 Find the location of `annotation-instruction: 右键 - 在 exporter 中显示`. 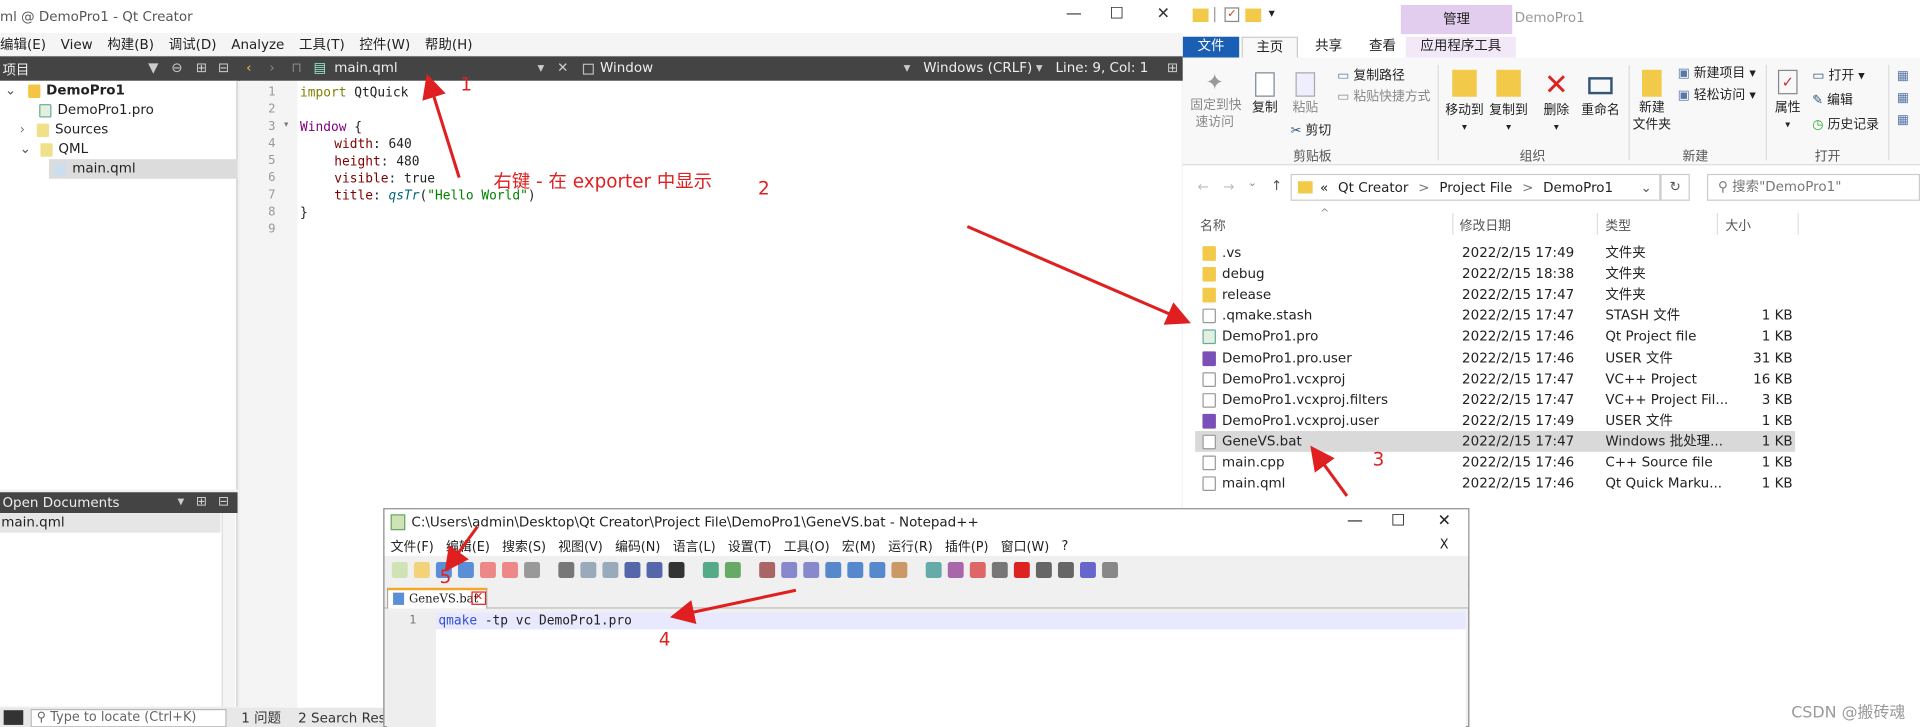

annotation-instruction: 右键 - 在 exporter 中显示 is located at coordinates (603, 181).